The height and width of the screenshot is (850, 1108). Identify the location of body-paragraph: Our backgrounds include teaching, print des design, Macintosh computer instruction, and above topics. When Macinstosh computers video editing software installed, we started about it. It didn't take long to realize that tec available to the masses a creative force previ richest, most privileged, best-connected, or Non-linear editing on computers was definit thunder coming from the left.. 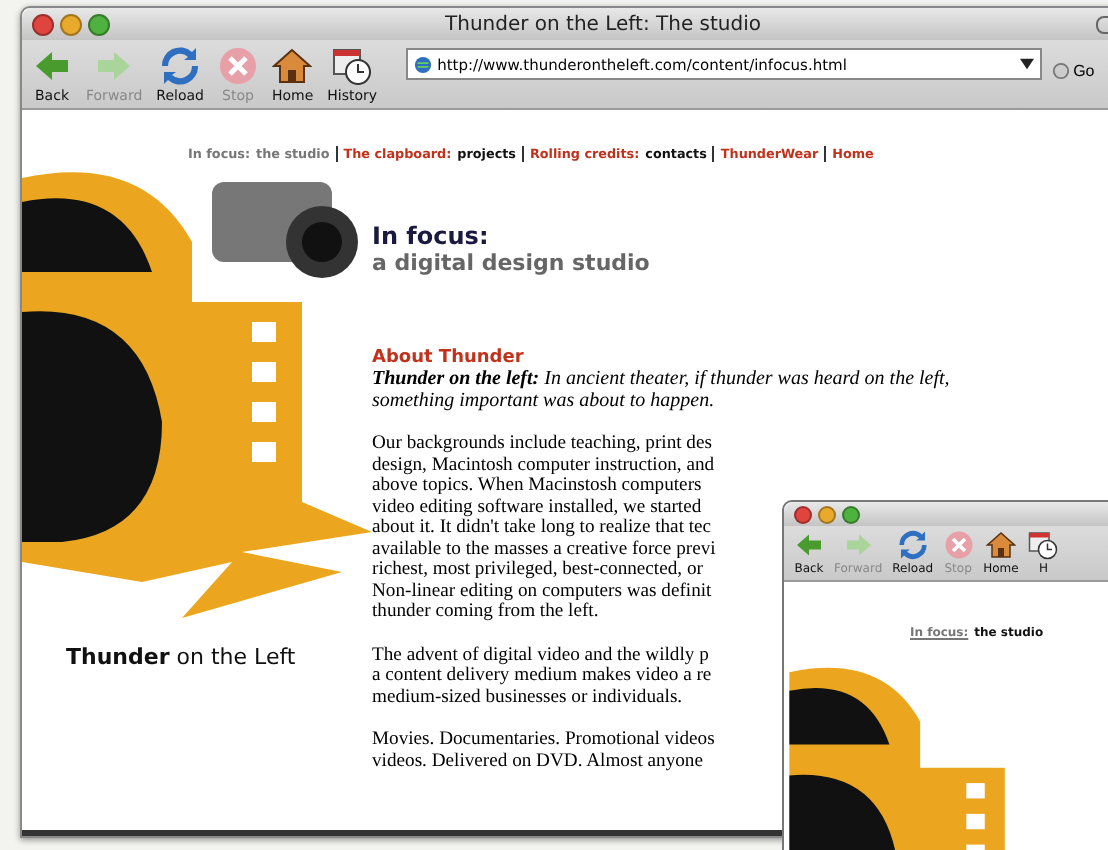
(545, 528).